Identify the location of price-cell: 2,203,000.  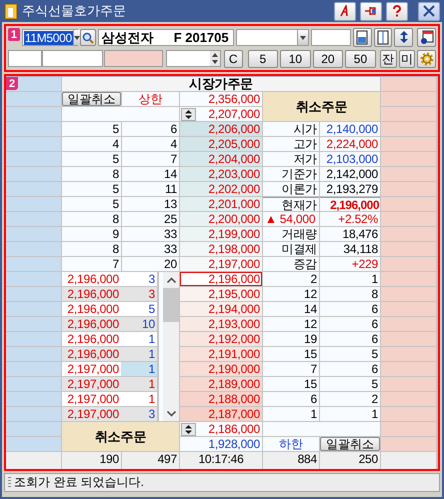
(221, 174).